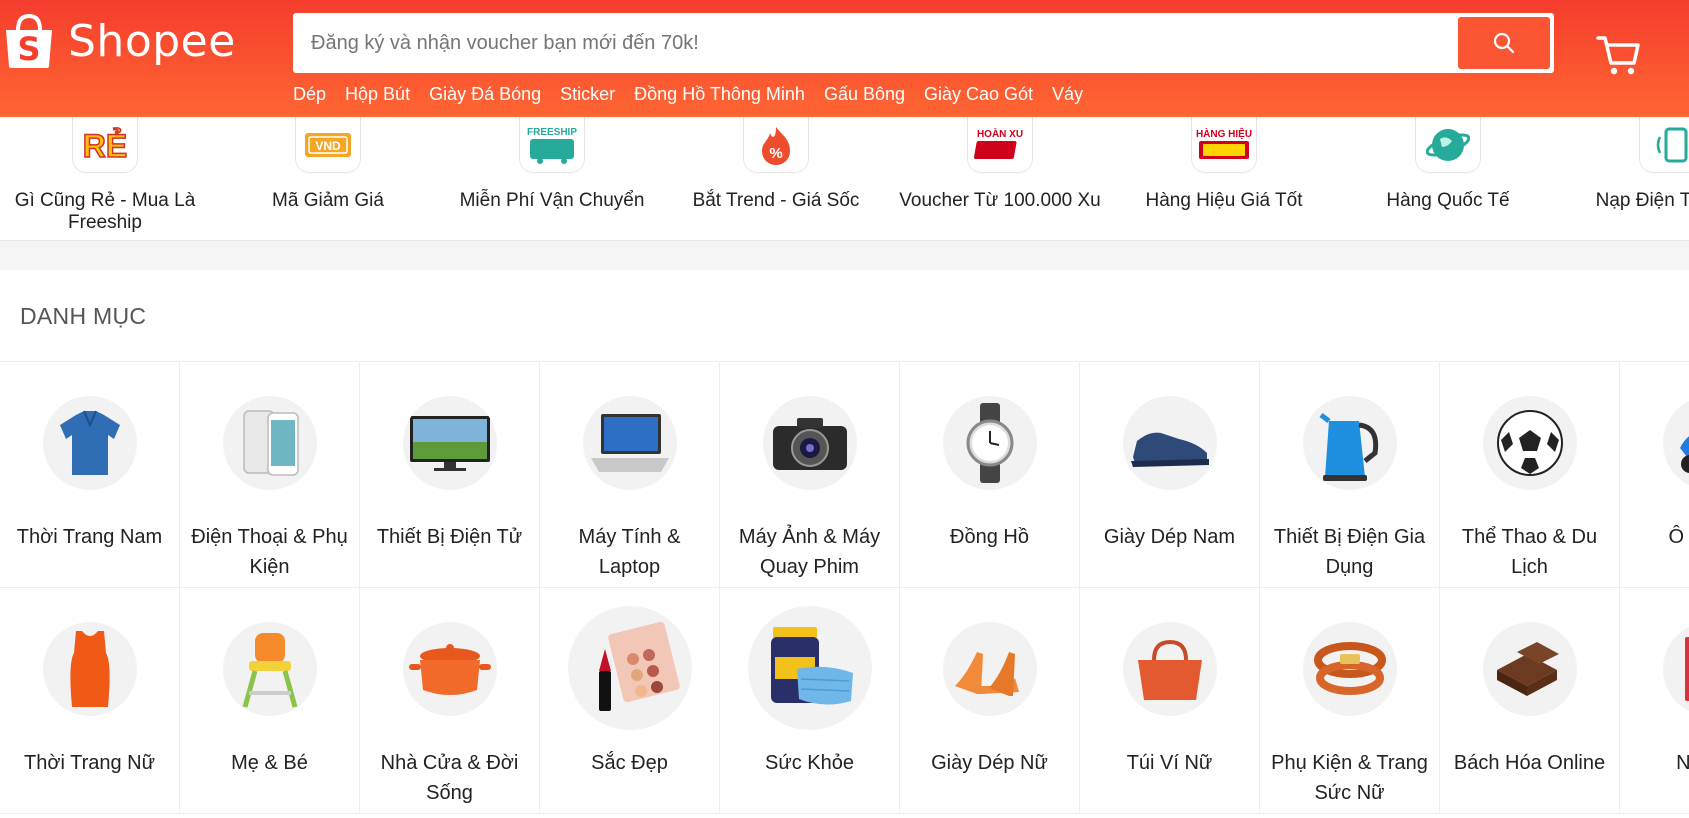  What do you see at coordinates (449, 778) in the screenshot?
I see `category-label: Nhà Cửa & Đời Sống` at bounding box center [449, 778].